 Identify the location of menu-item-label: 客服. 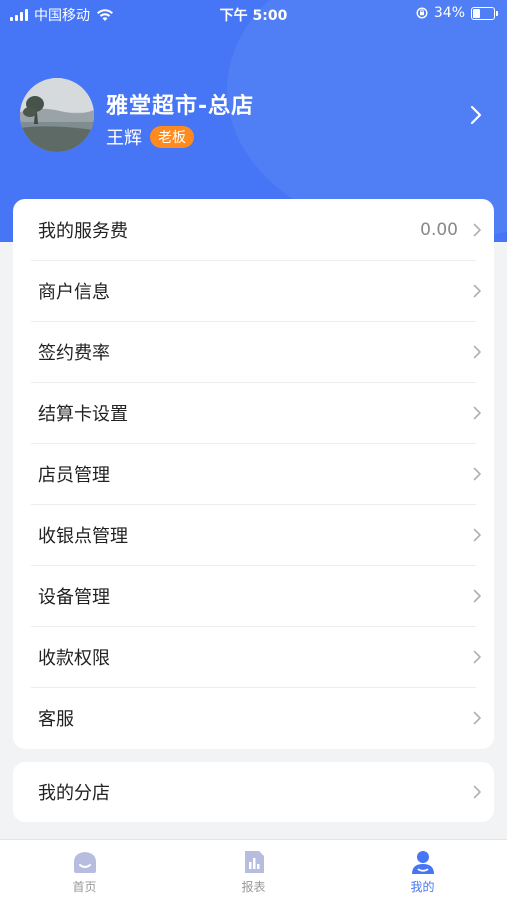
(56, 719).